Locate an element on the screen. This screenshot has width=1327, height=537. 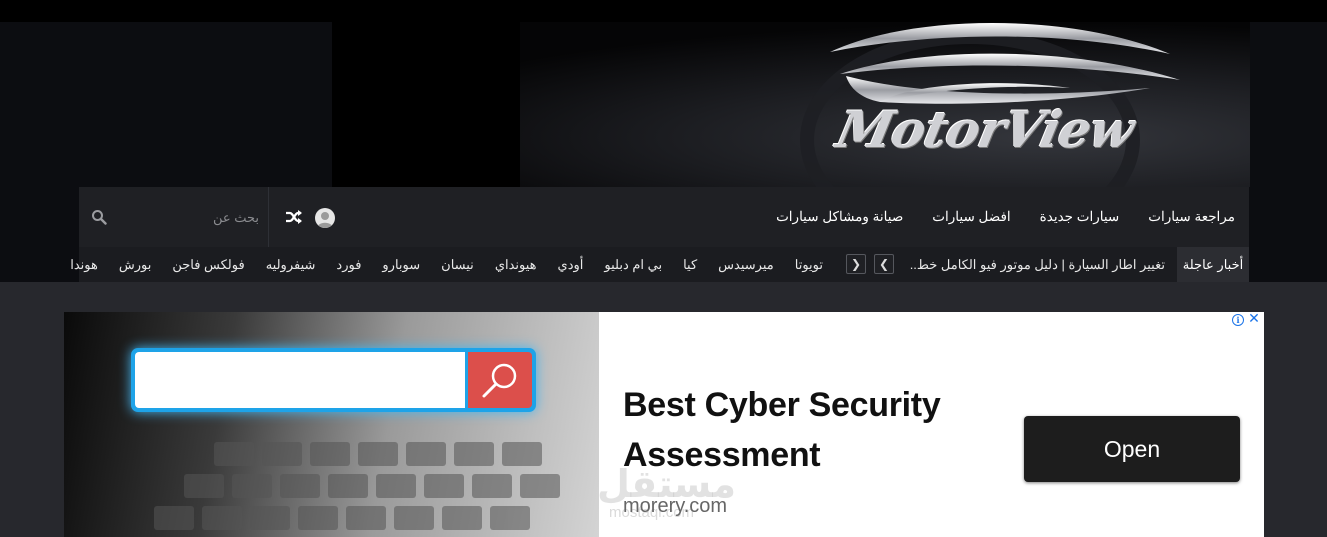
brand-item-audi: أودي is located at coordinates (571, 265).